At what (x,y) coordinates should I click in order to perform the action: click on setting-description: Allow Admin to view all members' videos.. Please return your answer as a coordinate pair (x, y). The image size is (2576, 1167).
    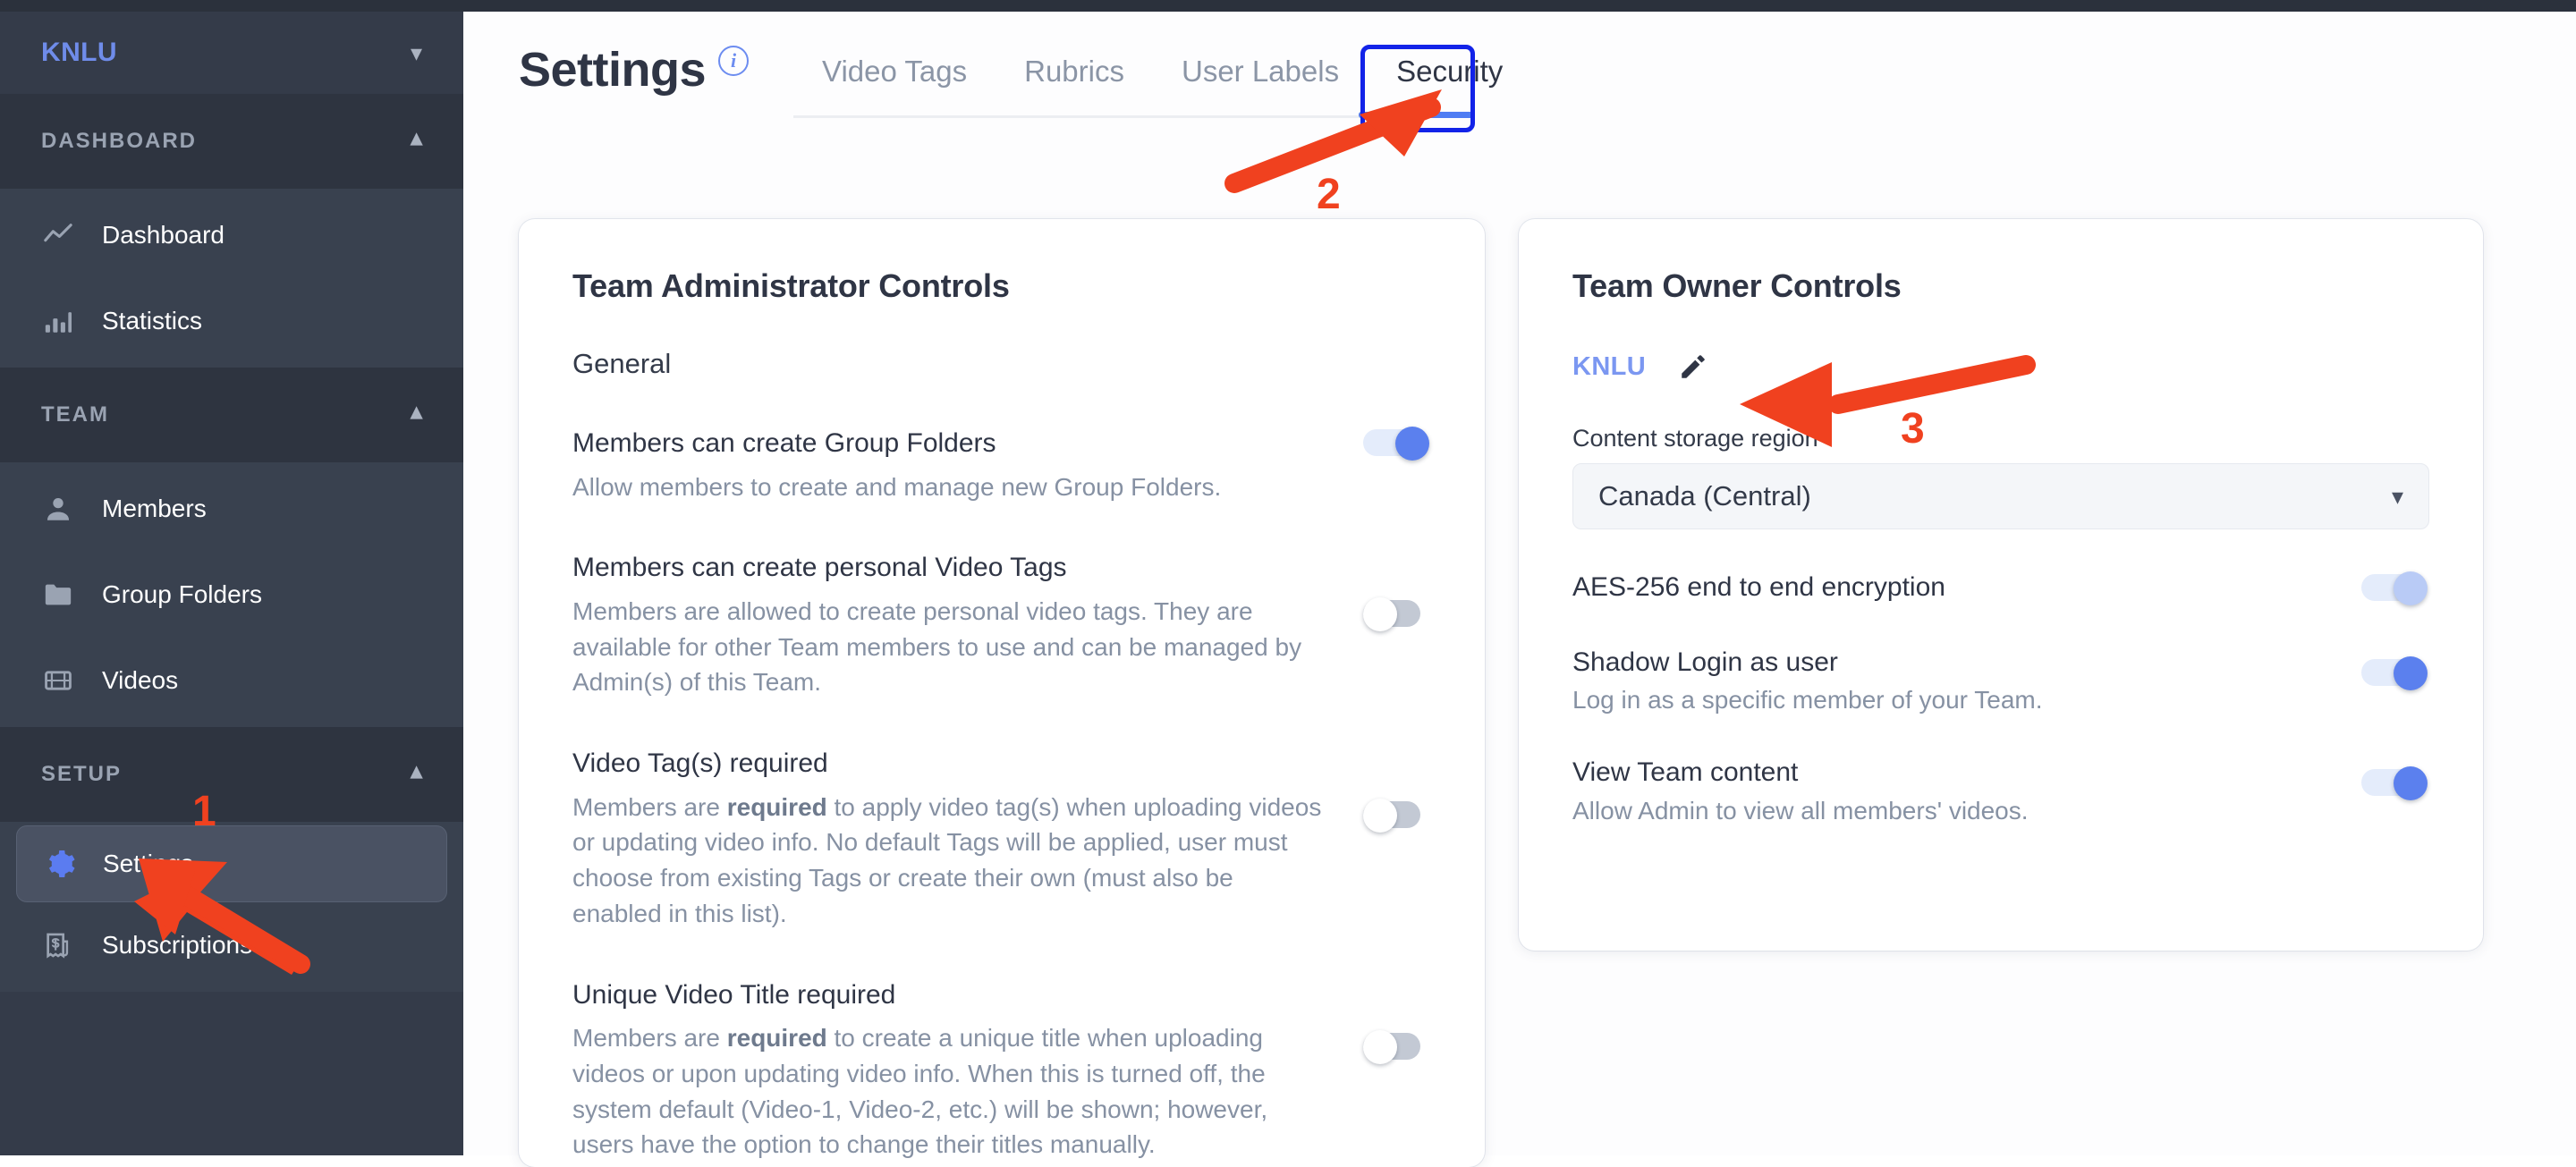
    Looking at the image, I should click on (1800, 810).